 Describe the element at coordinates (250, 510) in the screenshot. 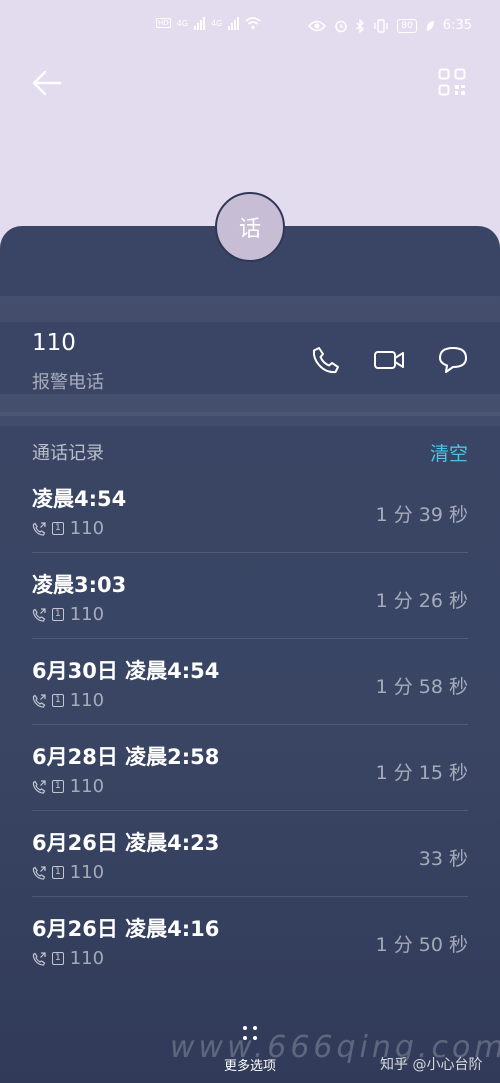

I see `call-record-row: 凌晨4:54 1 110 1 分 39 秒` at that location.